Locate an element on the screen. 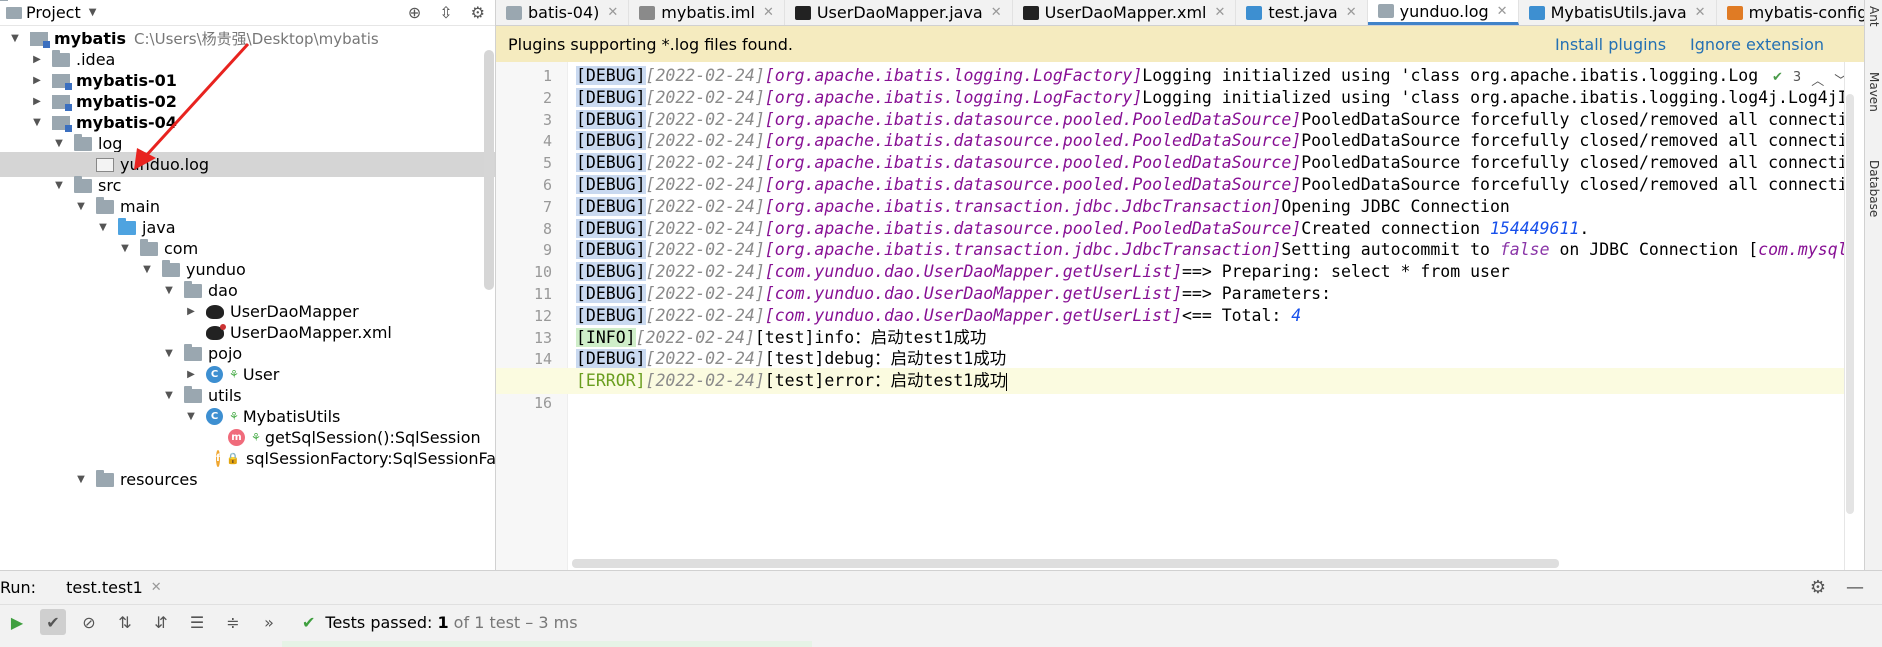  run-tab: test.test1 ✕ is located at coordinates (104, 587).